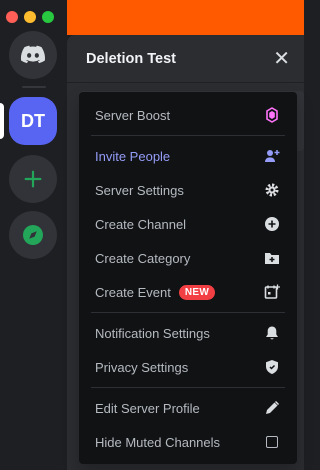  Describe the element at coordinates (185, 59) in the screenshot. I see `server-header: Deletion Test ✕` at that location.